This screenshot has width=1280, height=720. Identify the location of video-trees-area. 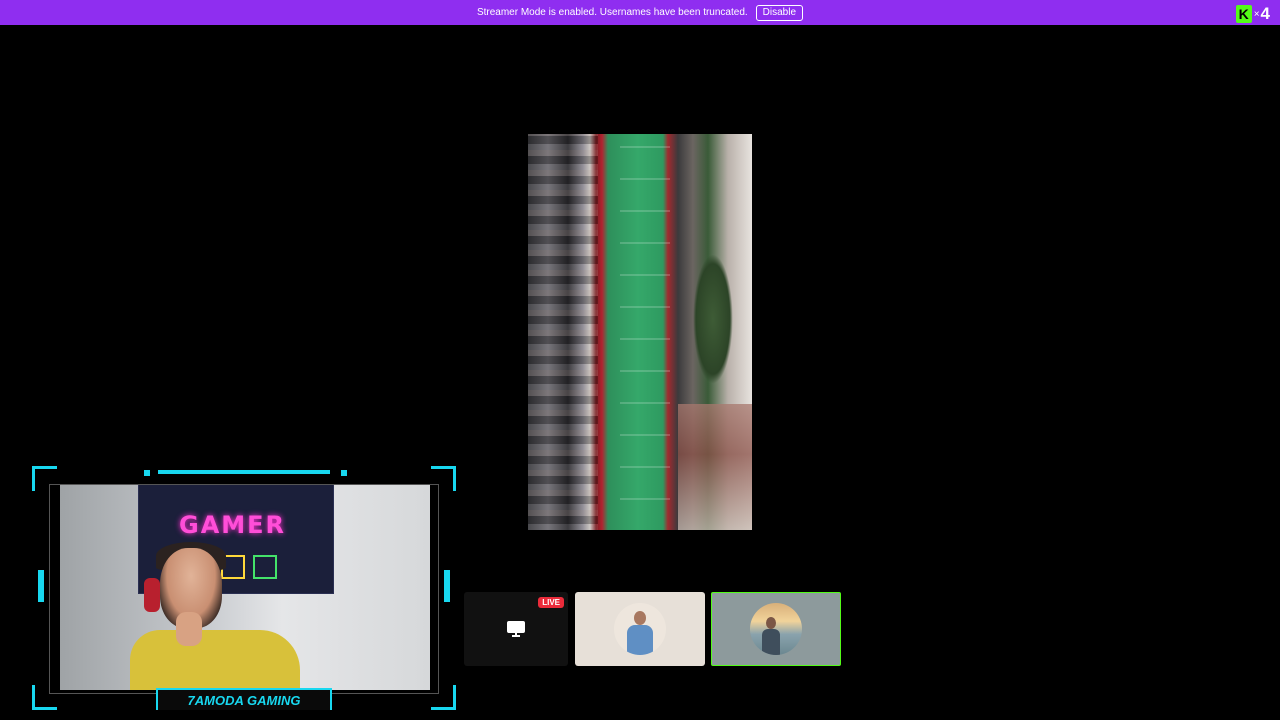
(713, 319).